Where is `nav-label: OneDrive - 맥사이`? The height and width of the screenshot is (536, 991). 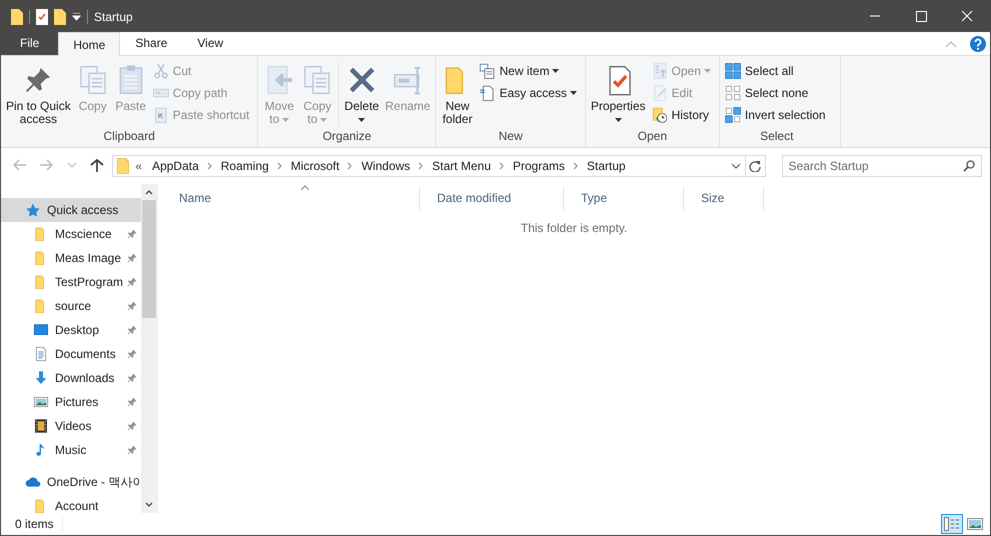 nav-label: OneDrive - 맥사이 is located at coordinates (94, 482).